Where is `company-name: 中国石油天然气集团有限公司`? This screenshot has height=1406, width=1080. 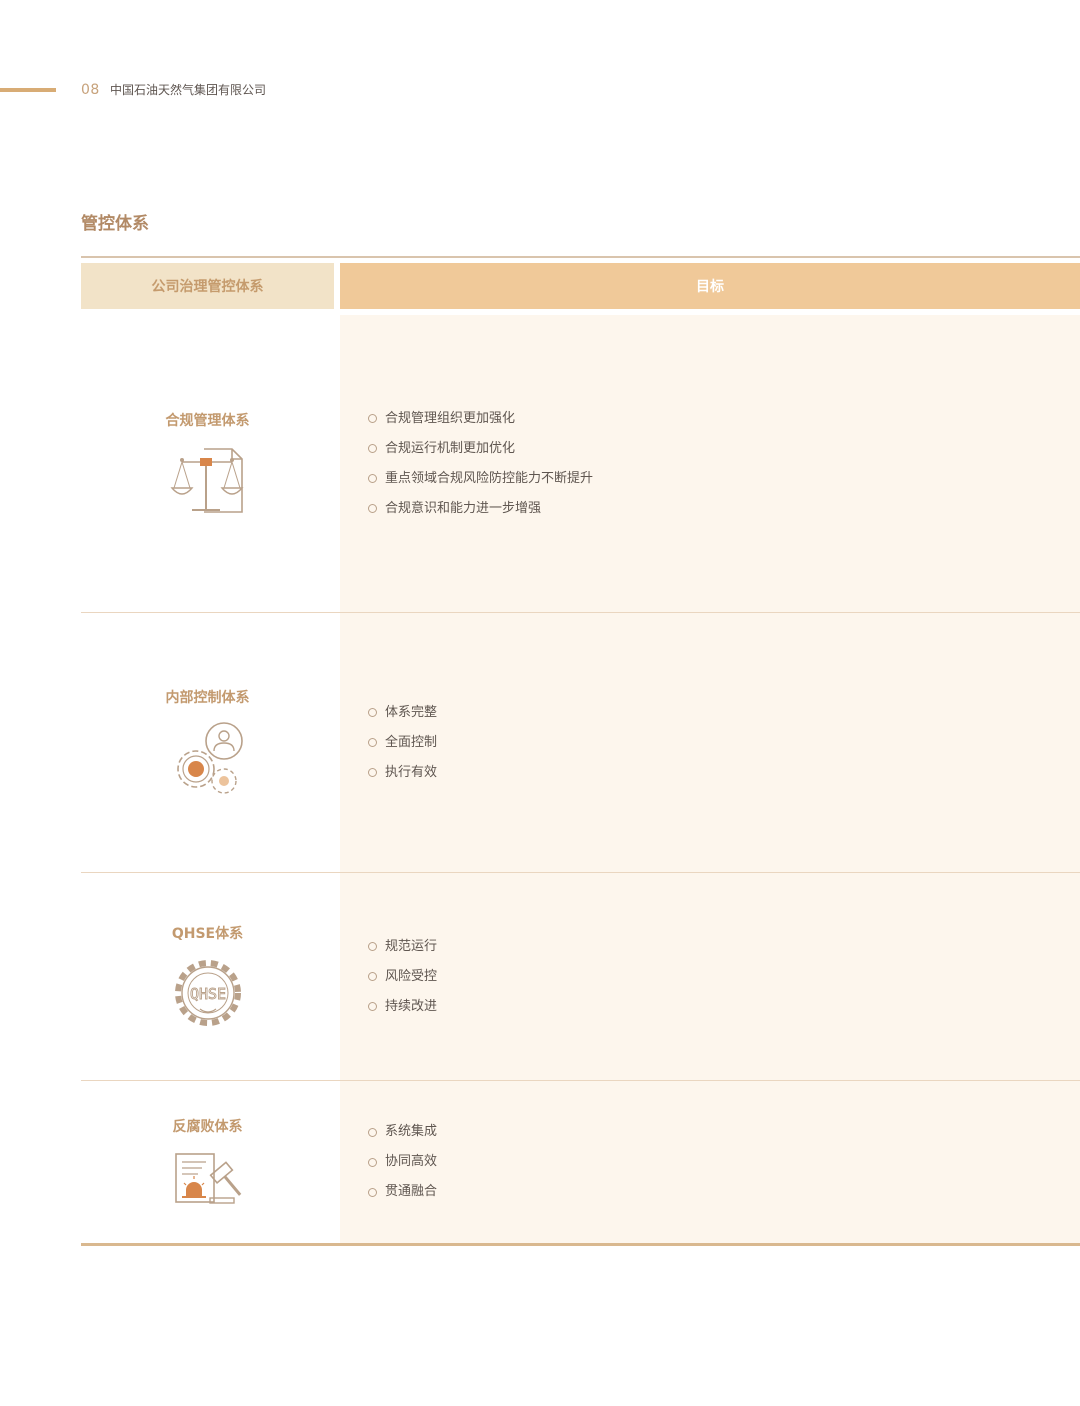
company-name: 中国石油天然气集团有限公司 is located at coordinates (188, 90).